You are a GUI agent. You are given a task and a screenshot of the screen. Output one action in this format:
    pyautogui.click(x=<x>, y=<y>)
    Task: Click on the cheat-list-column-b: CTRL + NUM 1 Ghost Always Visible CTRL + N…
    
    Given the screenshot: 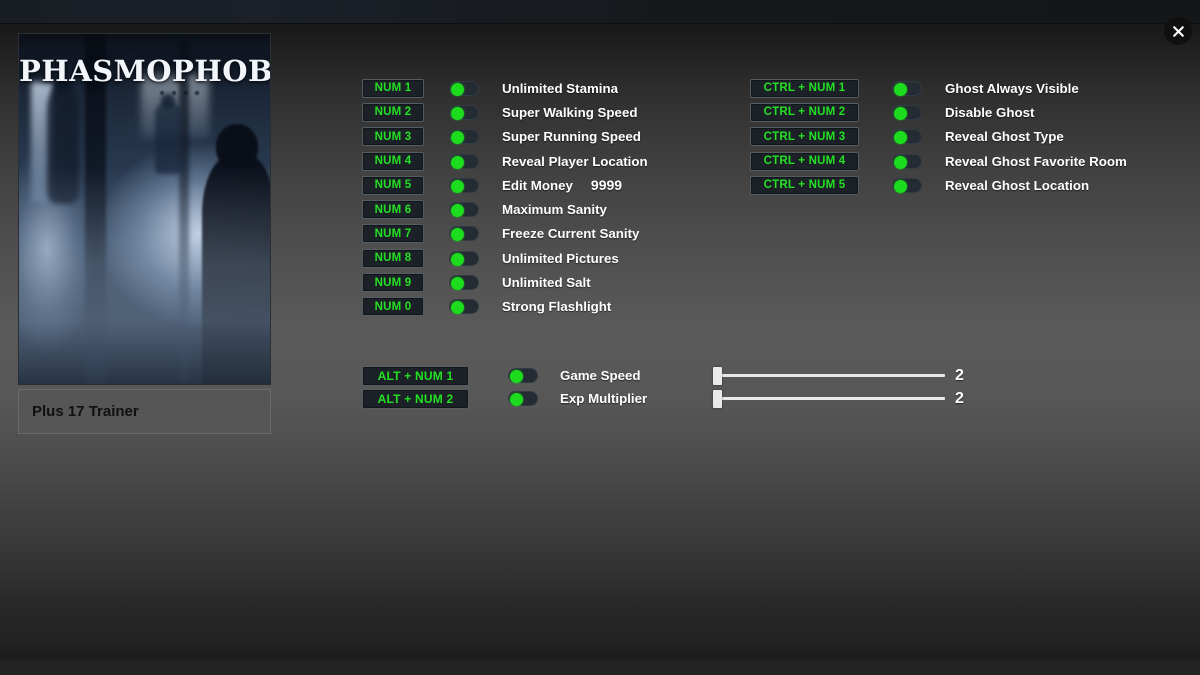 What is the action you would take?
    pyautogui.click(x=938, y=136)
    